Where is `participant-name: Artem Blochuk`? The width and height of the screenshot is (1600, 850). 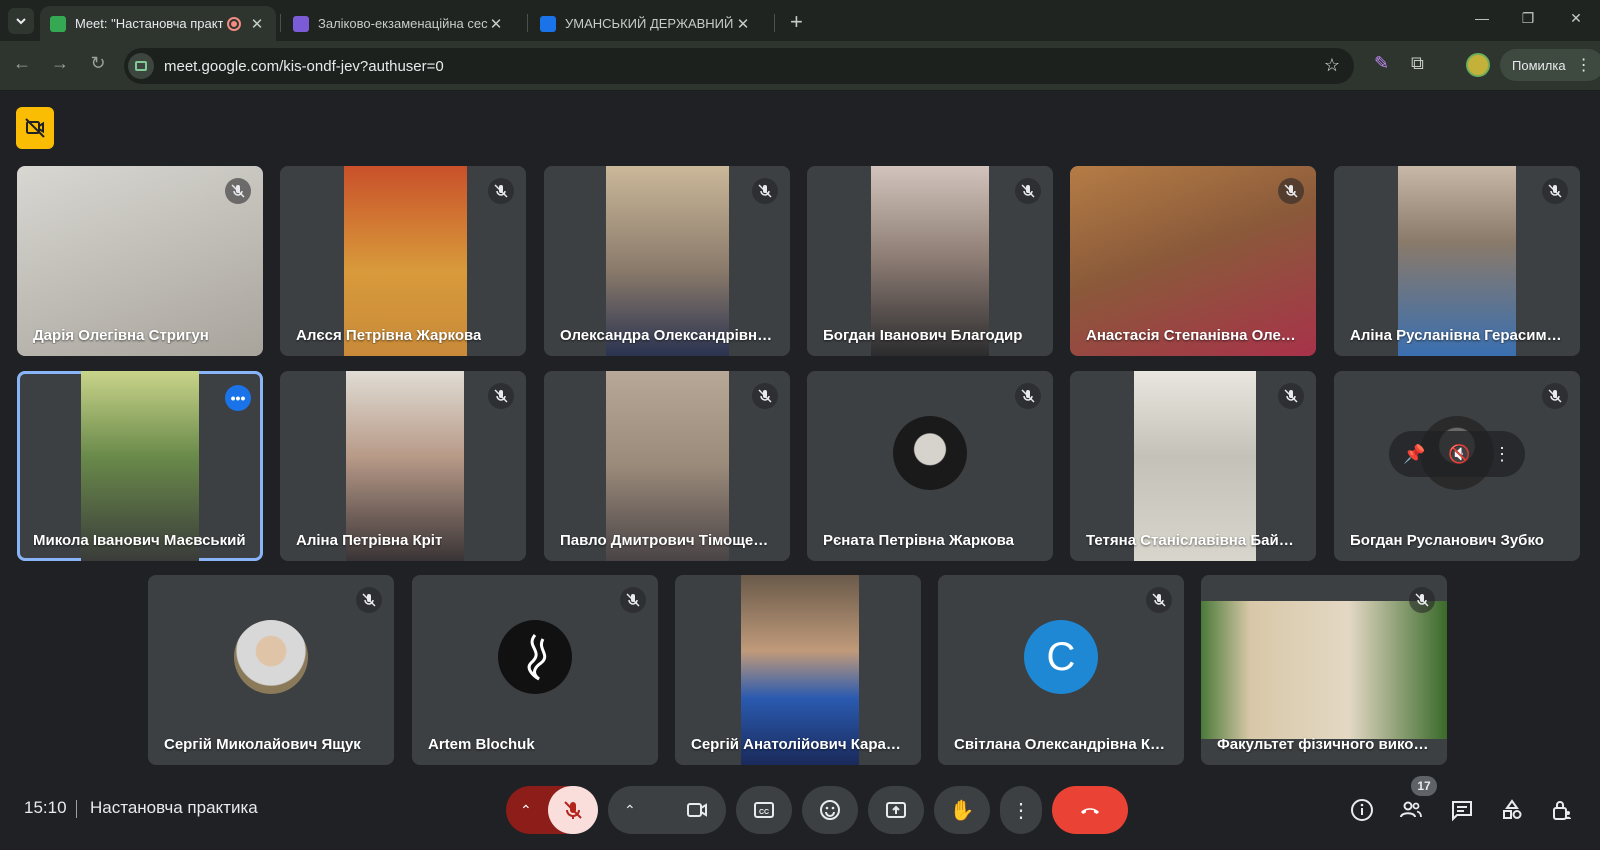 participant-name: Artem Blochuk is located at coordinates (481, 744).